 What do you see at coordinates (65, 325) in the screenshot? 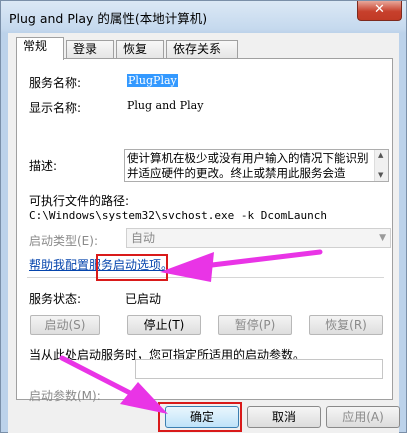
I see `start-button: 启动(S)` at bounding box center [65, 325].